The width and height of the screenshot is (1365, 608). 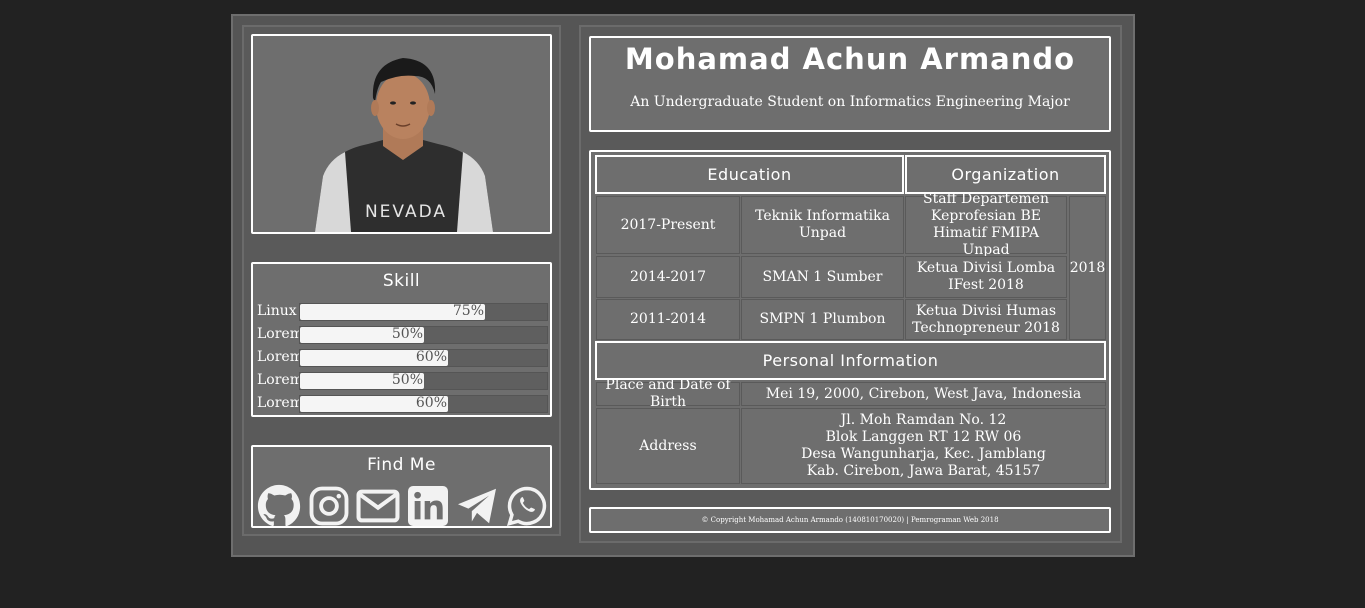 What do you see at coordinates (668, 319) in the screenshot?
I see `education-period: 2011-2014` at bounding box center [668, 319].